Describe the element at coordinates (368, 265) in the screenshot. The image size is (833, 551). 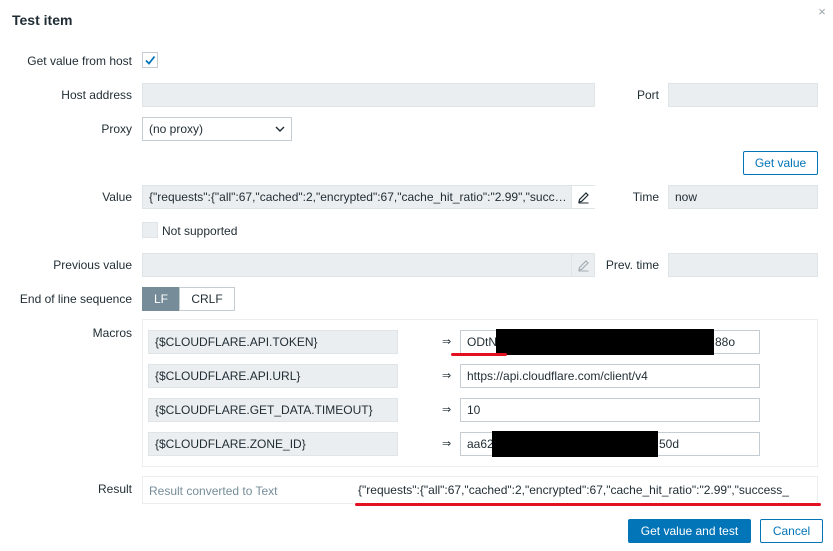
I see `previous-value-input` at that location.